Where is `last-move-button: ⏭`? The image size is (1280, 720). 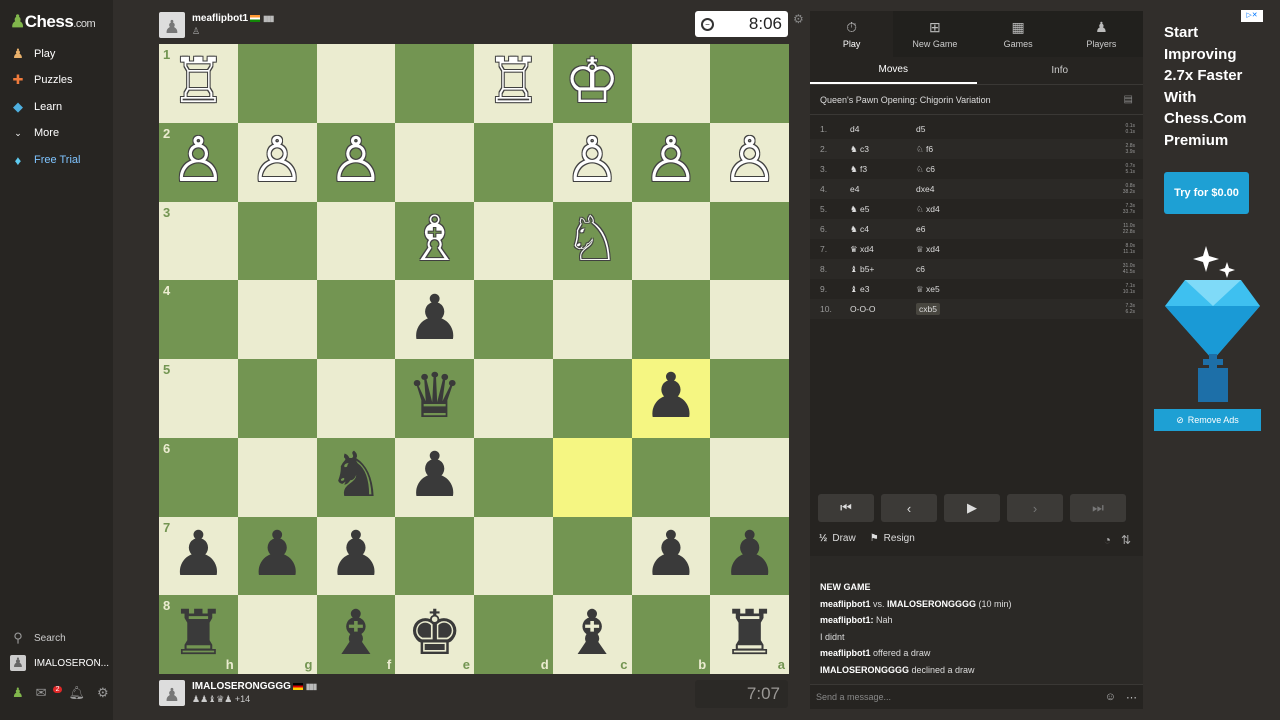
last-move-button: ⏭ is located at coordinates (1098, 508).